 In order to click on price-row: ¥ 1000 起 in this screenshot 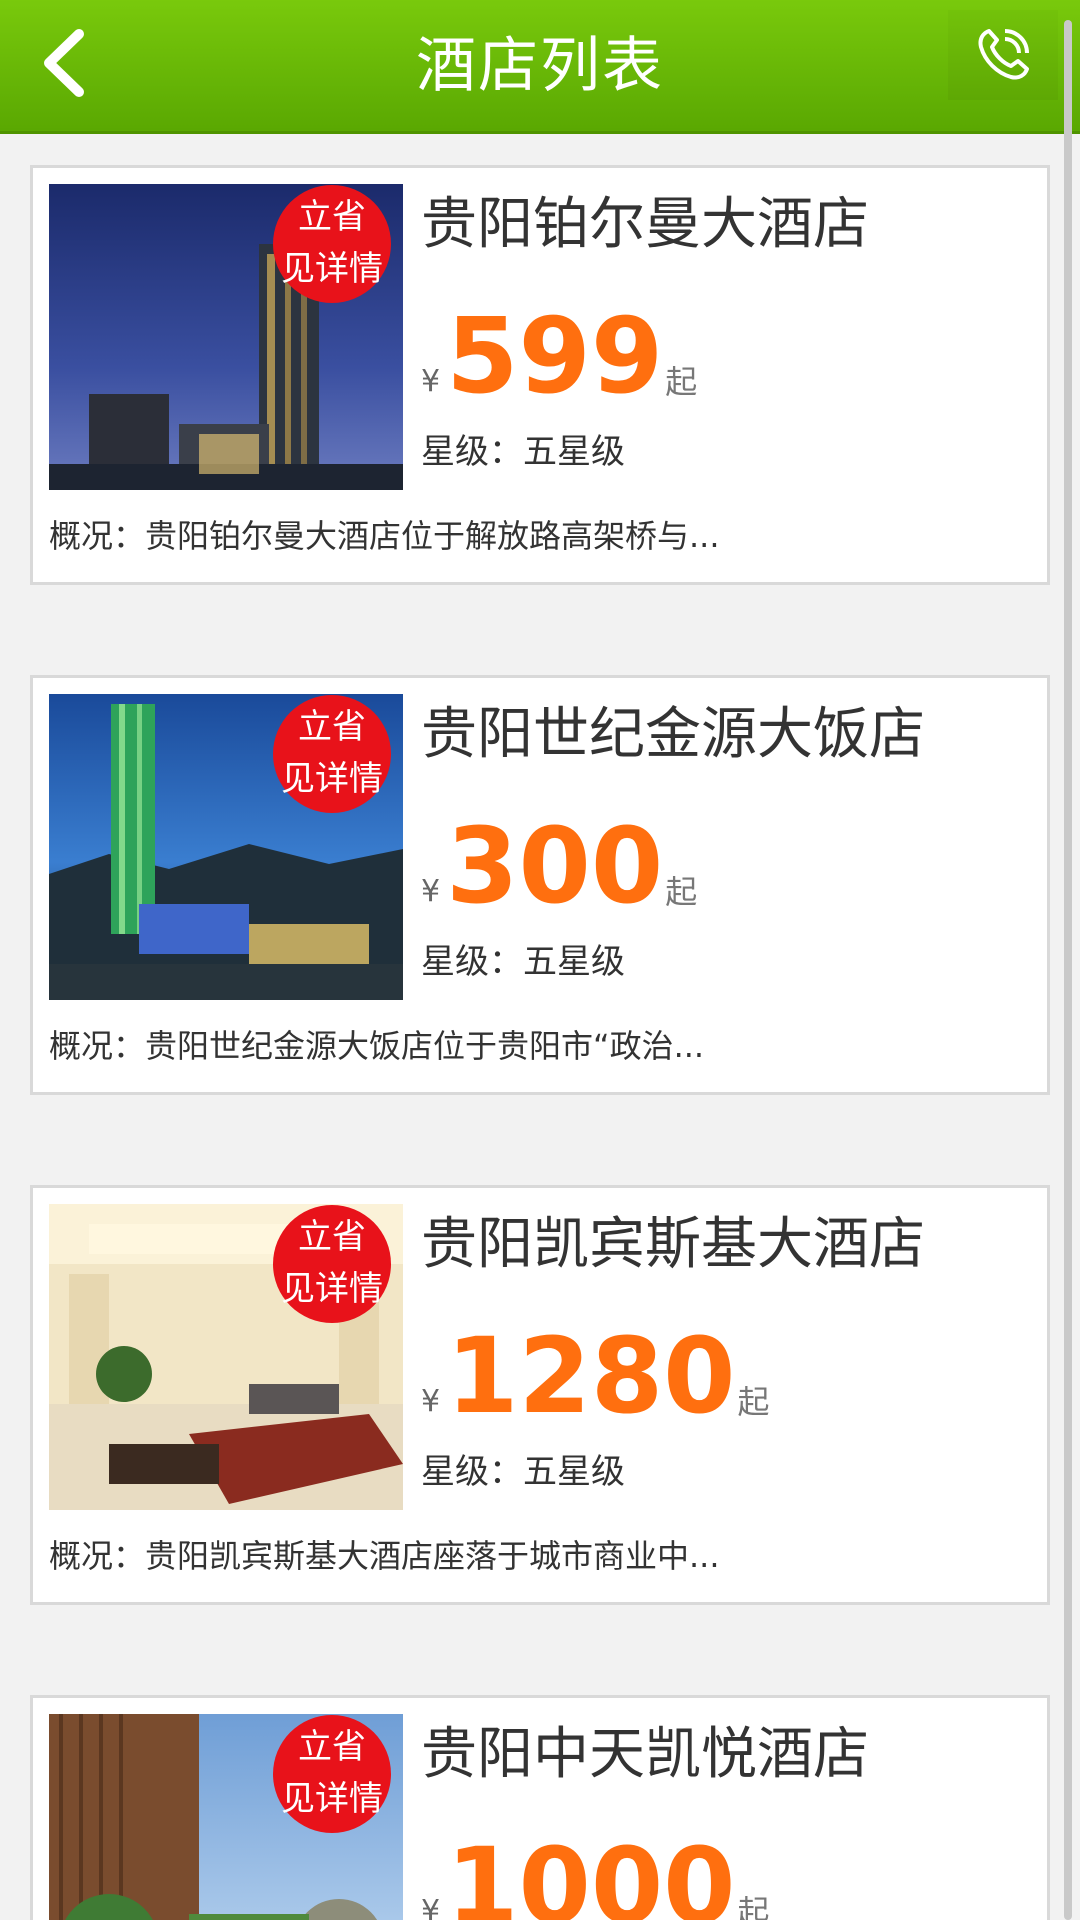, I will do `click(595, 1874)`.